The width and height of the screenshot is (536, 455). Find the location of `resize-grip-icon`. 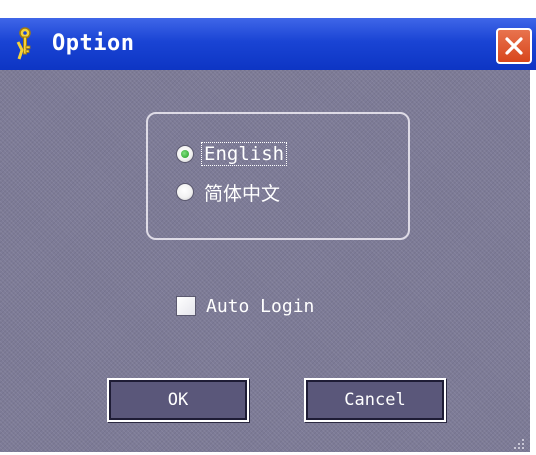

resize-grip-icon is located at coordinates (519, 443).